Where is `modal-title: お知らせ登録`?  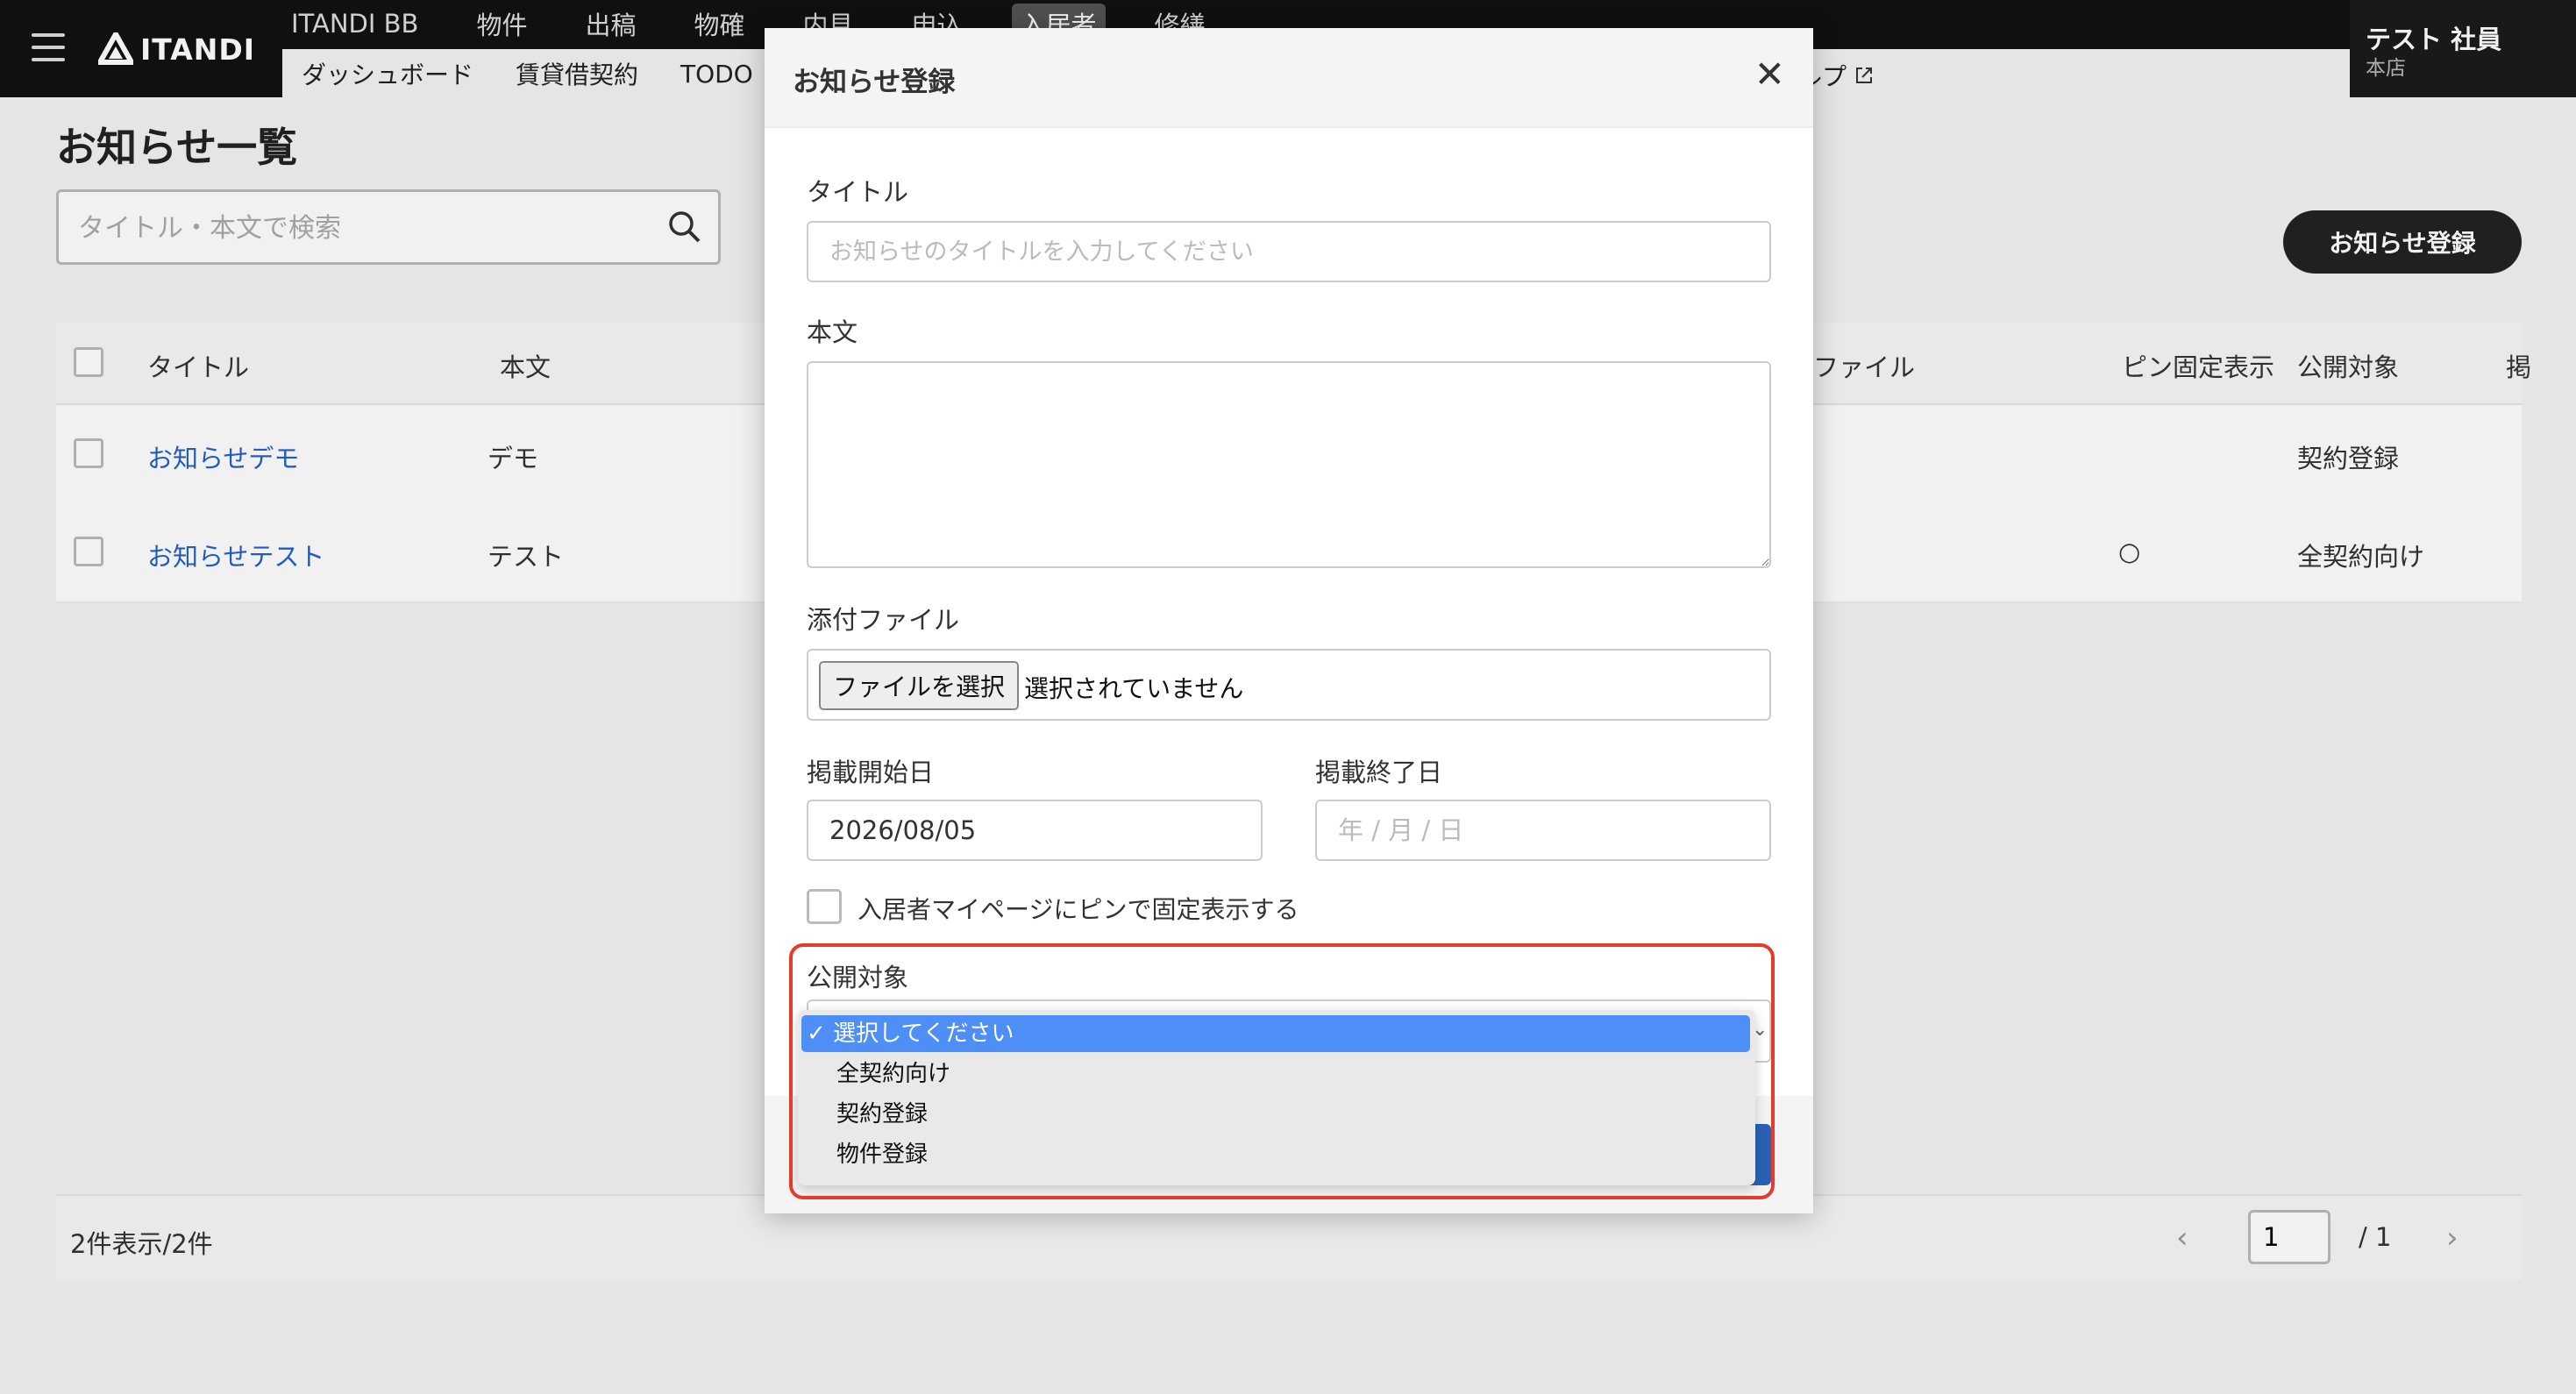 modal-title: お知らせ登録 is located at coordinates (874, 82).